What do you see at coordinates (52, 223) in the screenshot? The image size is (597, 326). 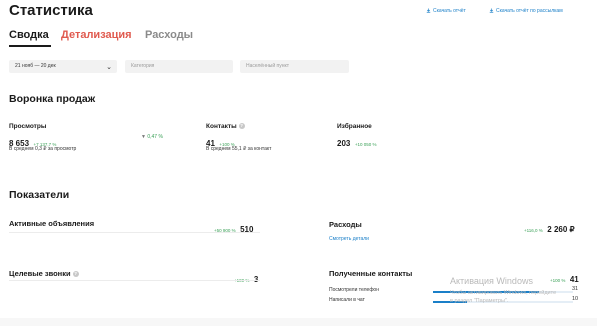 I see `active-ads-label: Активные объявления` at bounding box center [52, 223].